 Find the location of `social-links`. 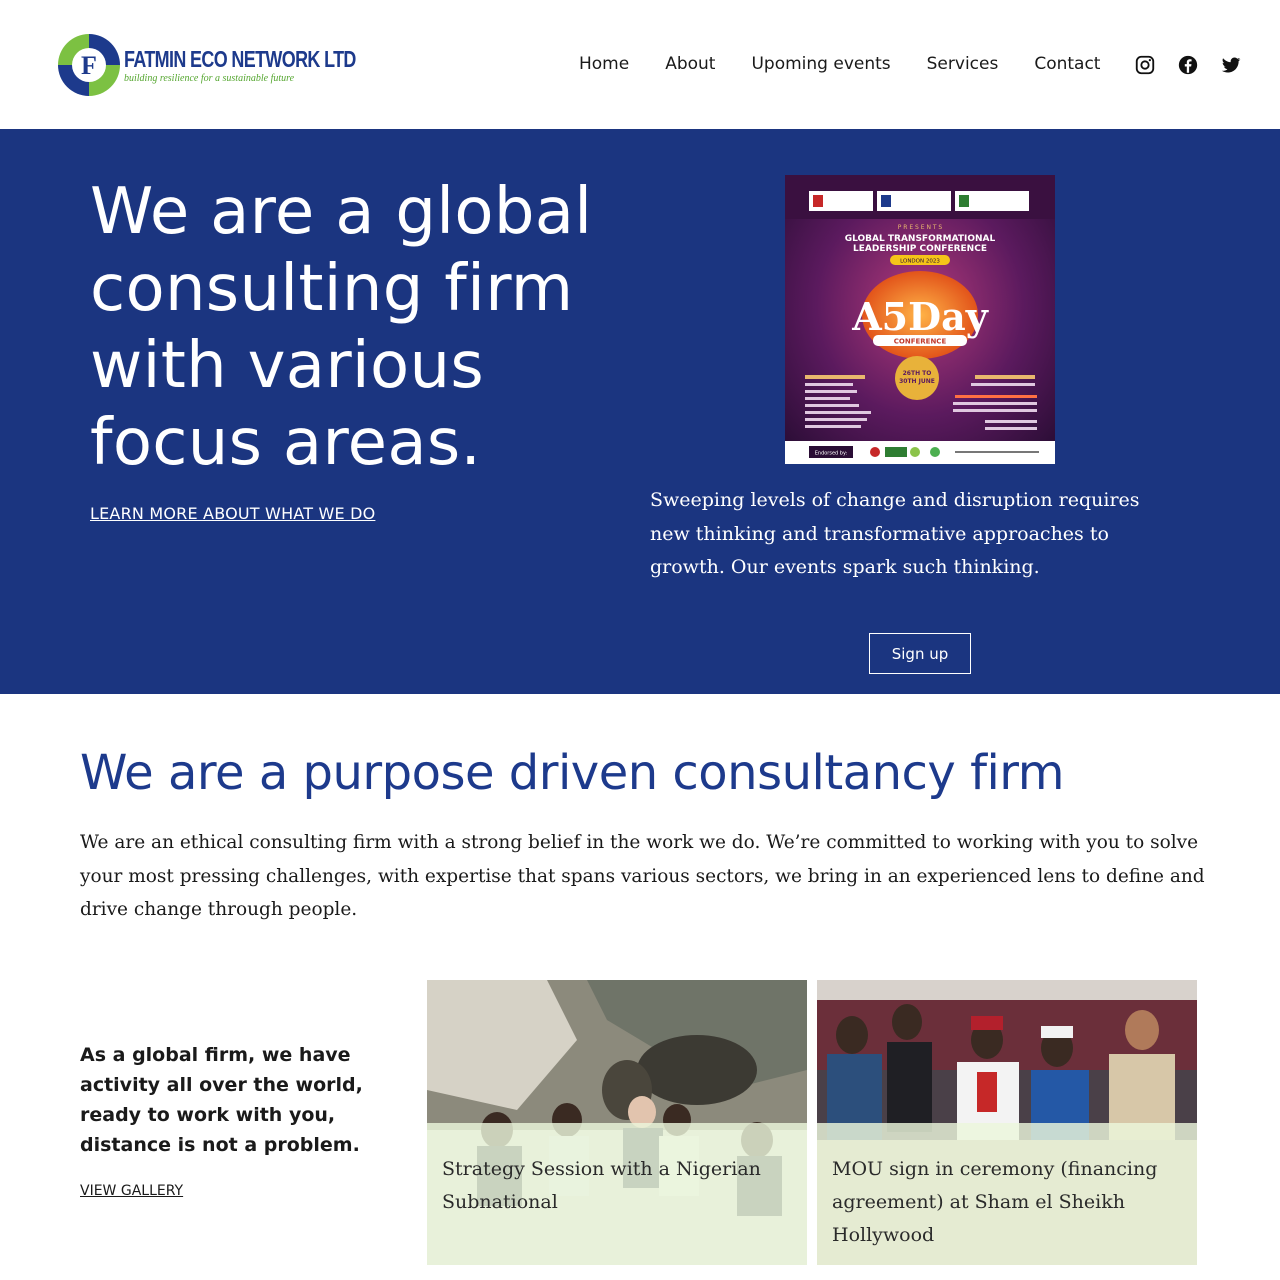

social-links is located at coordinates (1188, 65).